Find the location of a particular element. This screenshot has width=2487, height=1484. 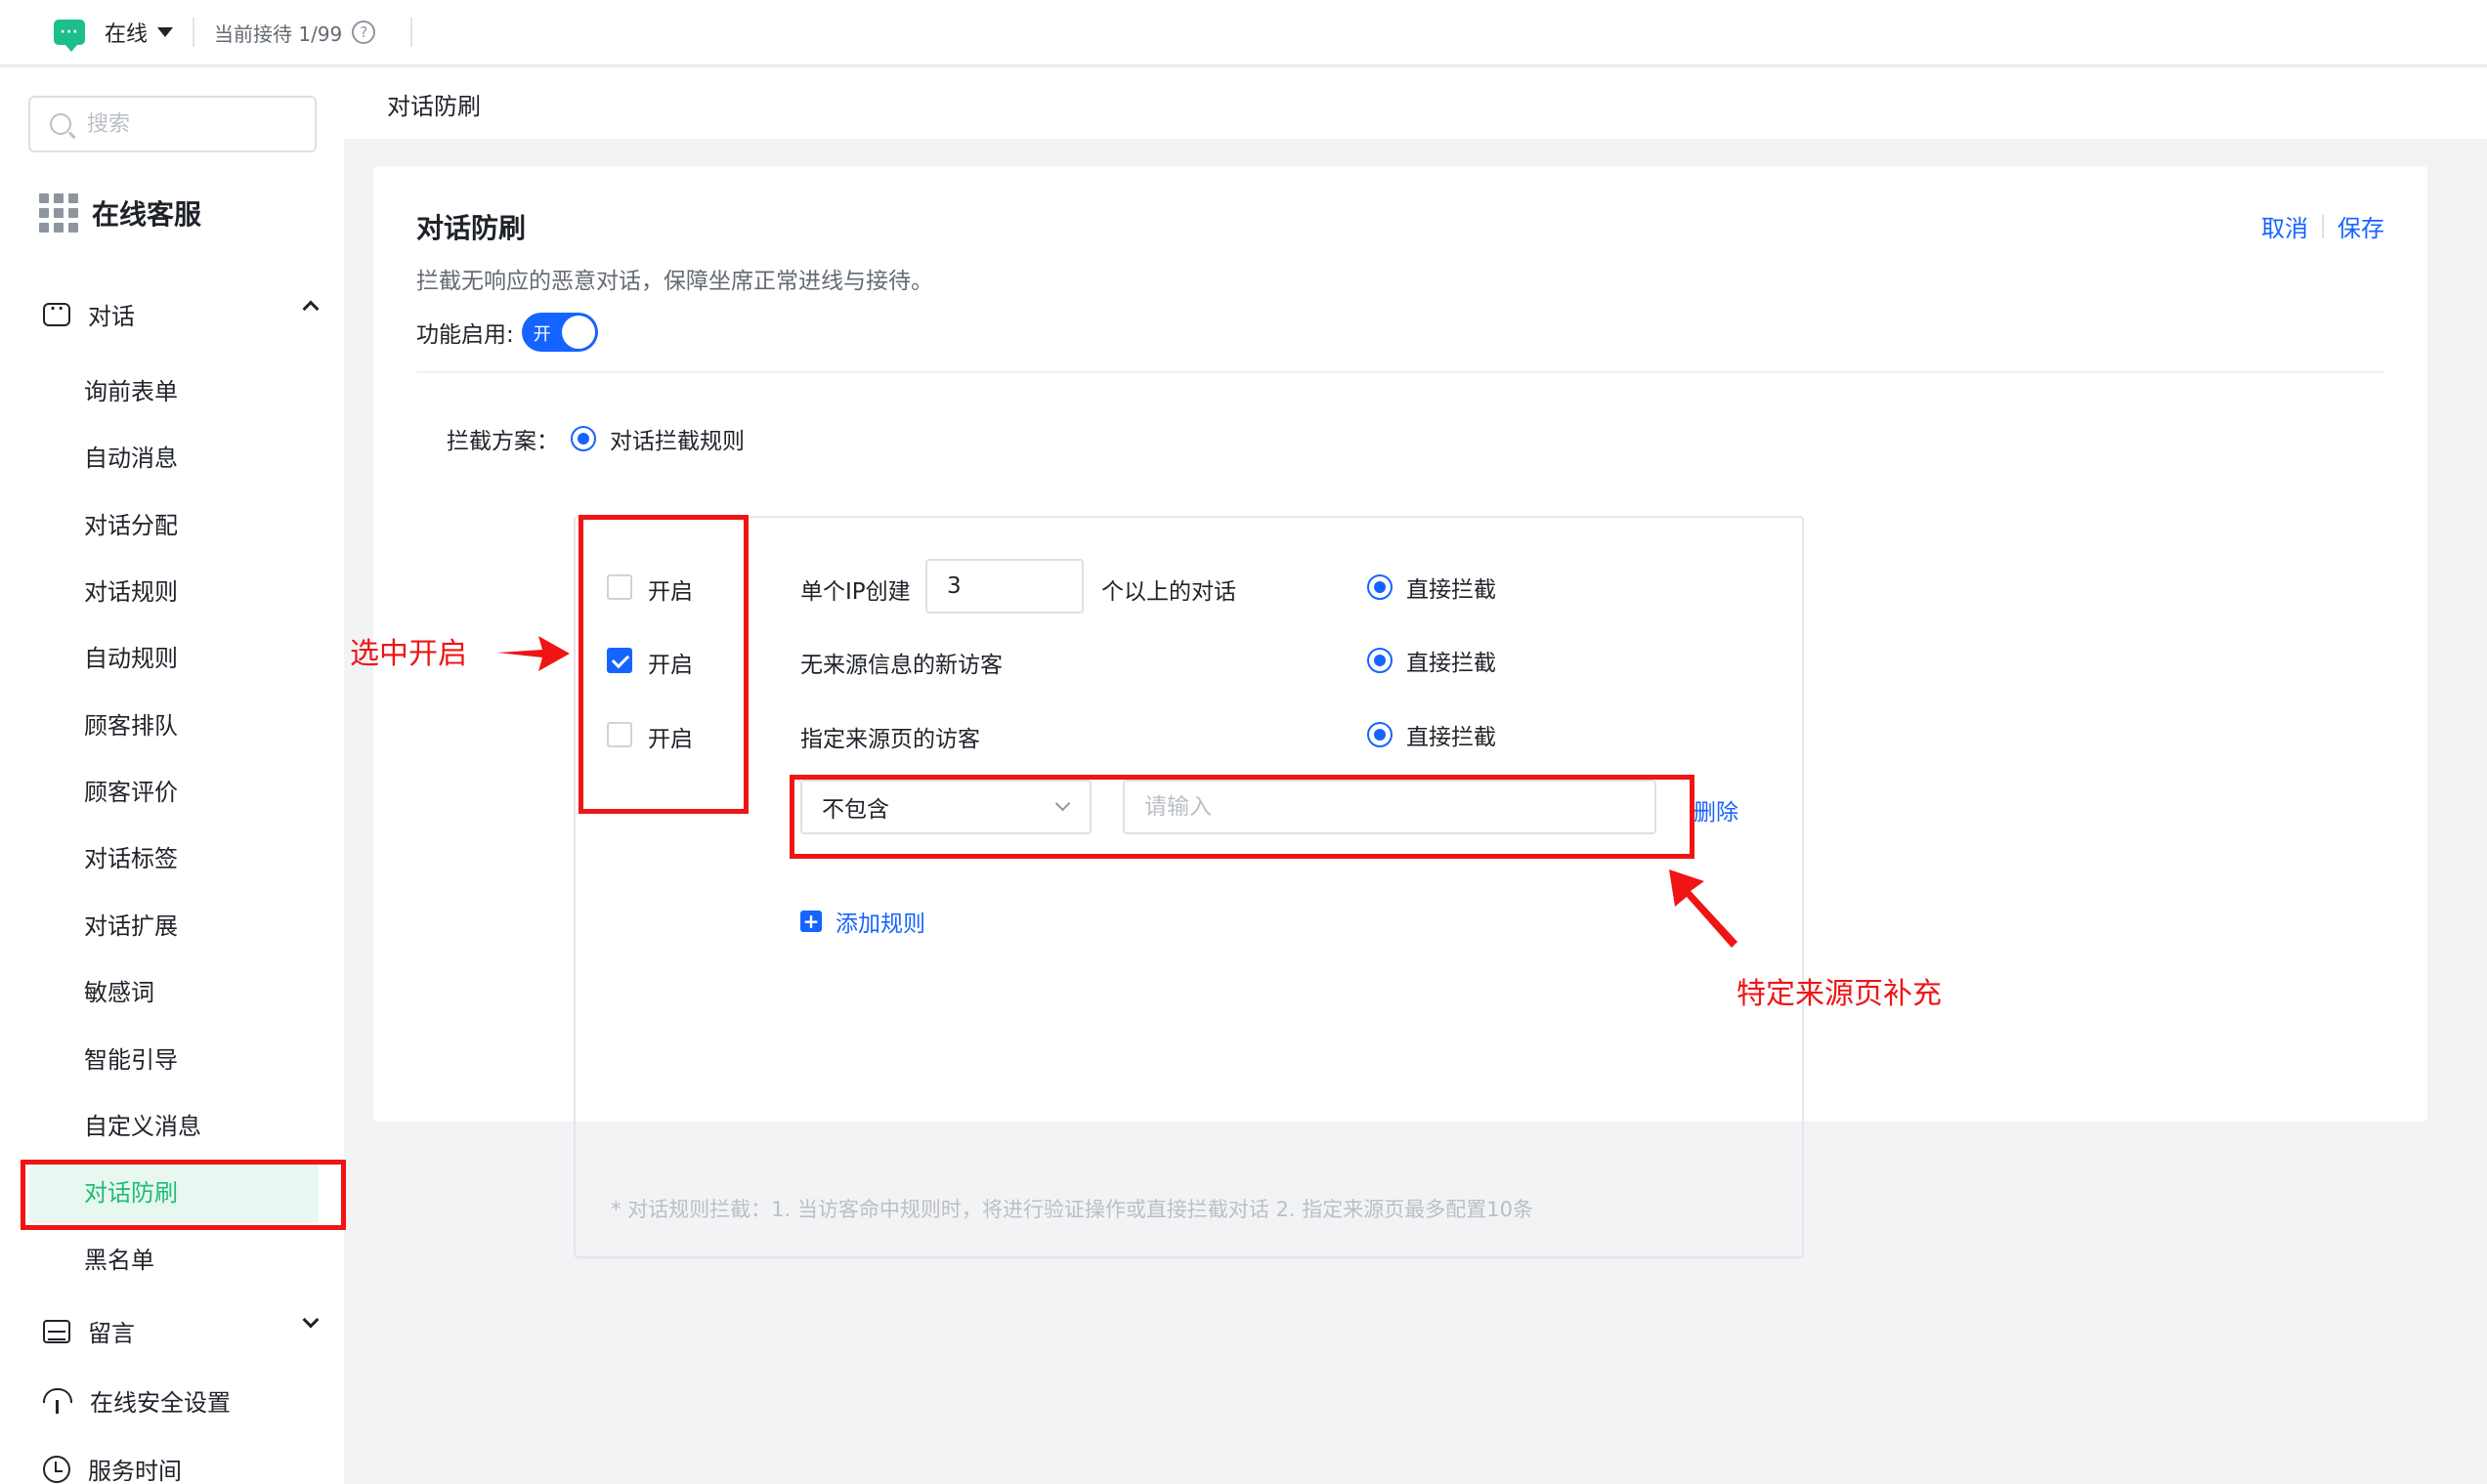

sidebar-group-label: 留言 is located at coordinates (111, 1333).